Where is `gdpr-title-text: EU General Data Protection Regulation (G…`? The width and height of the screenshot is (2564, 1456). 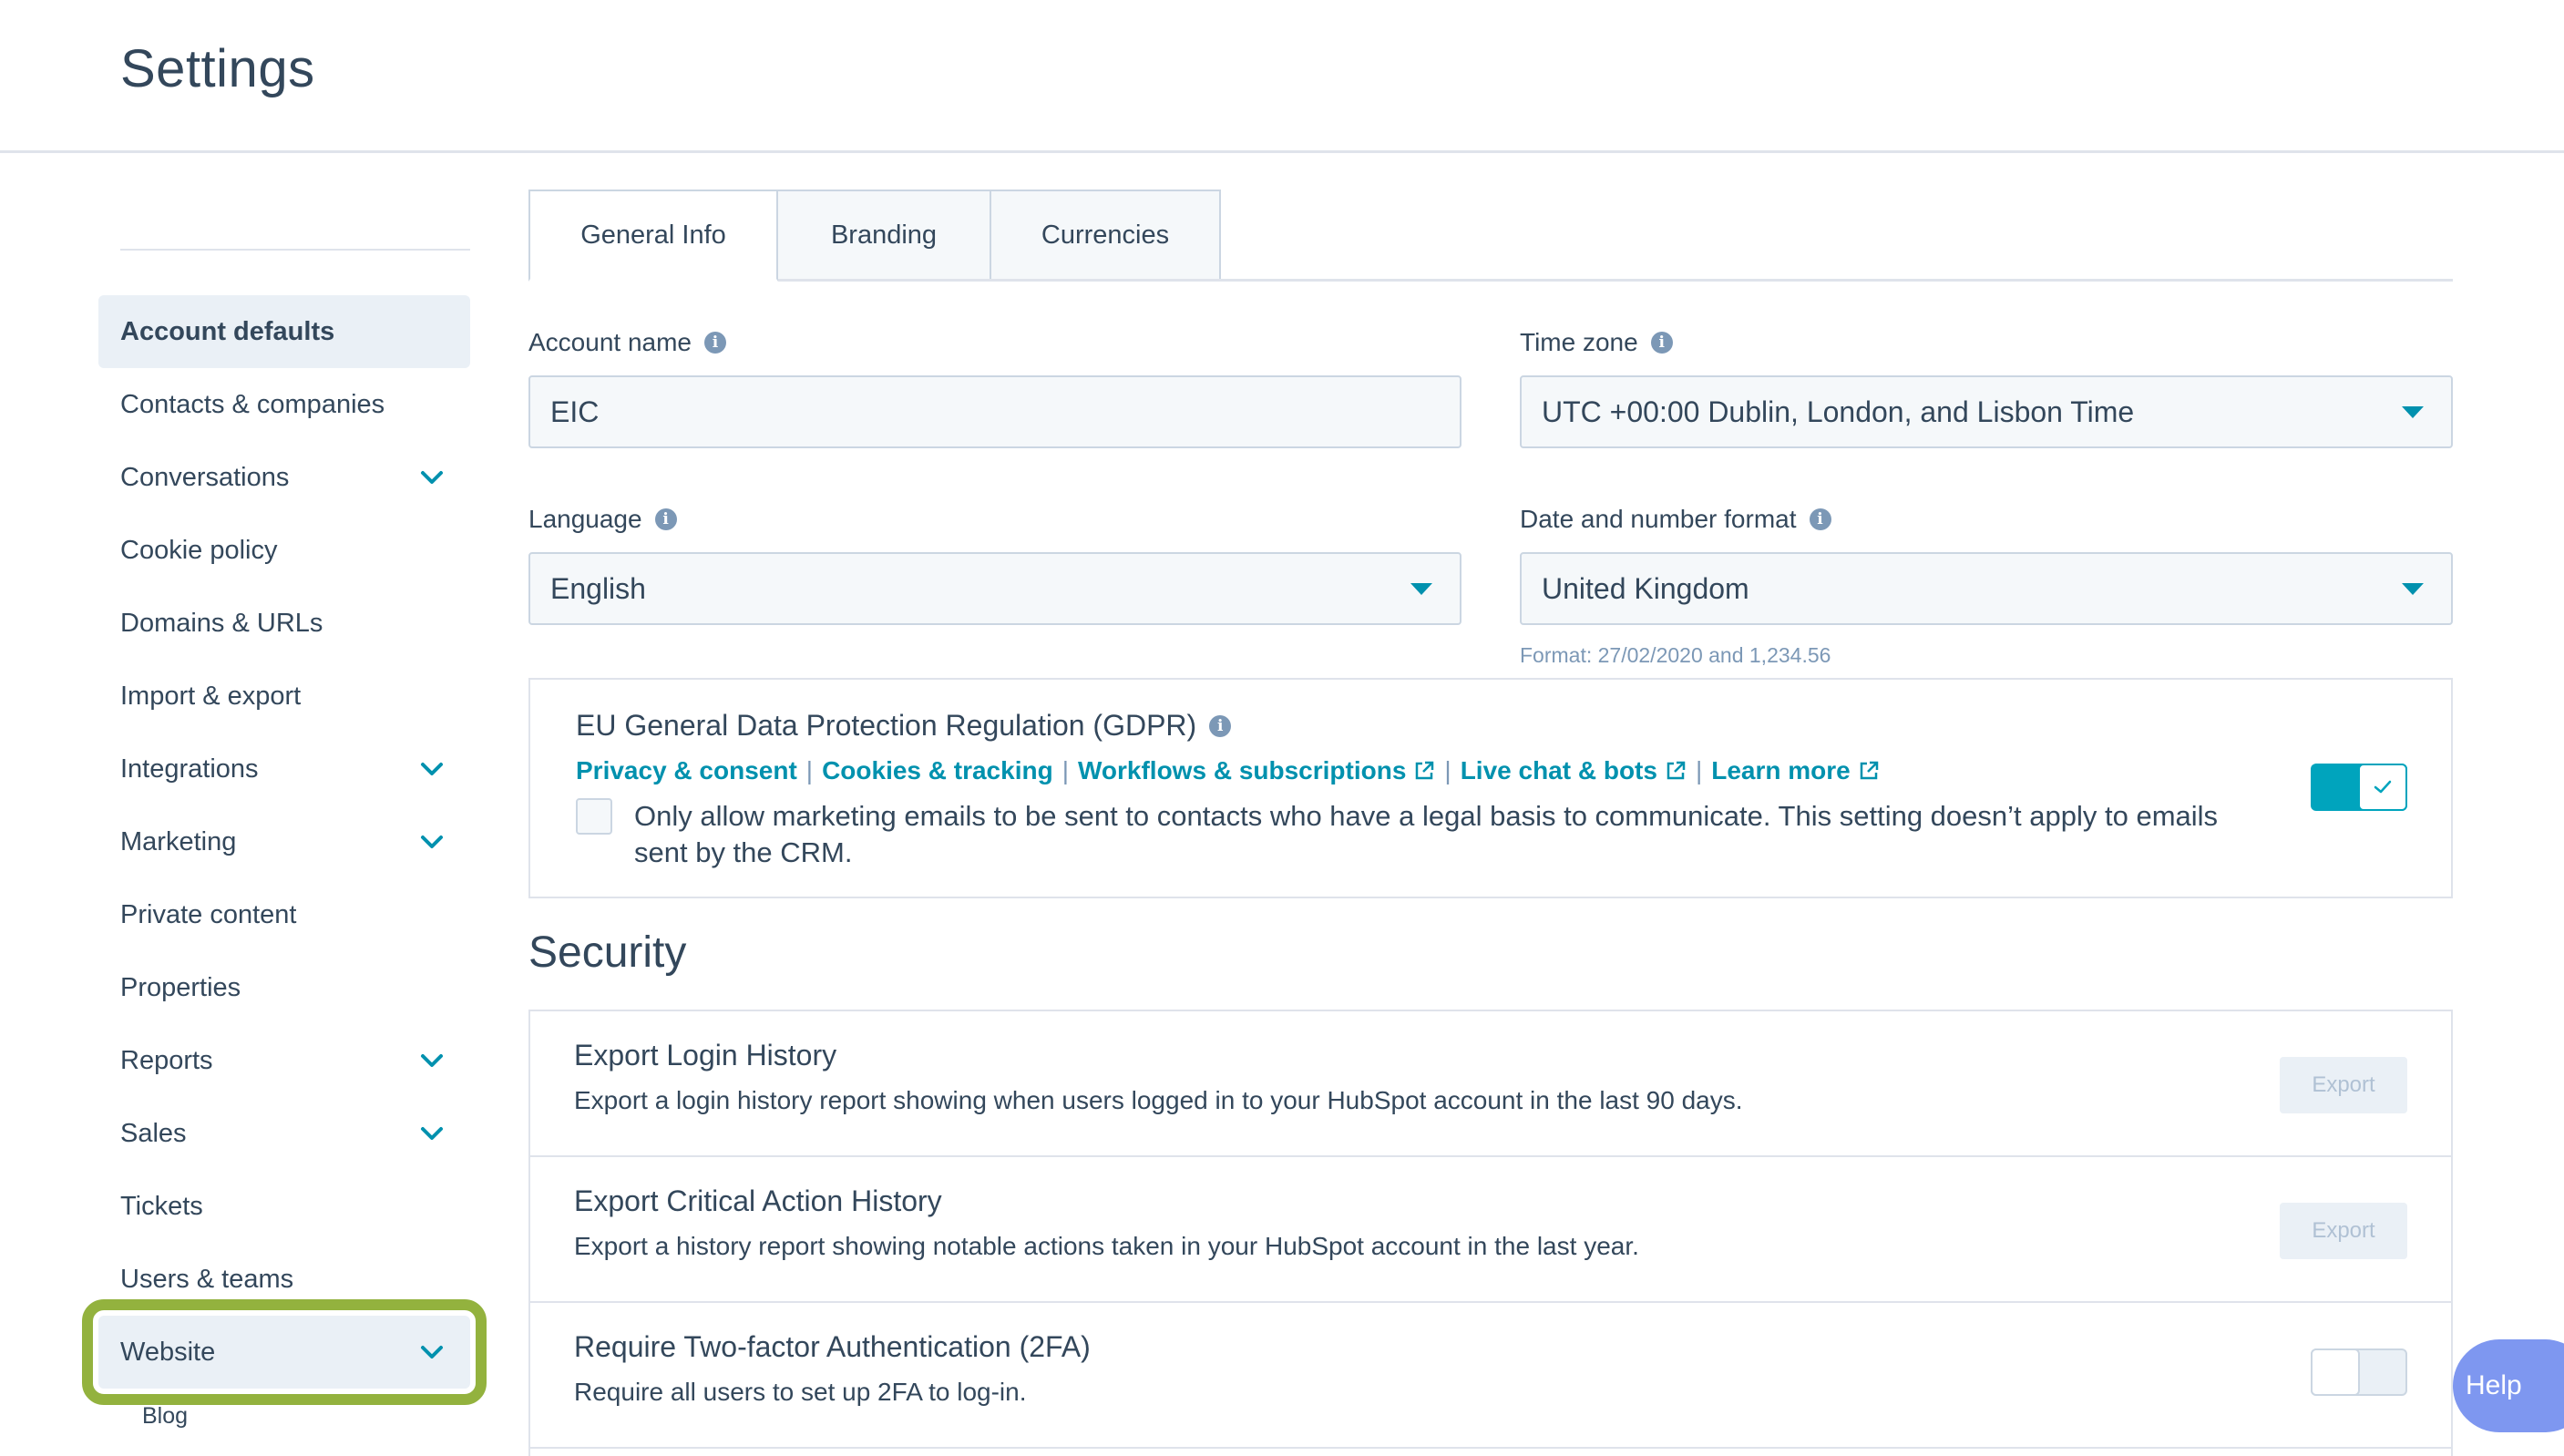 gdpr-title-text: EU General Data Protection Regulation (G… is located at coordinates (887, 725).